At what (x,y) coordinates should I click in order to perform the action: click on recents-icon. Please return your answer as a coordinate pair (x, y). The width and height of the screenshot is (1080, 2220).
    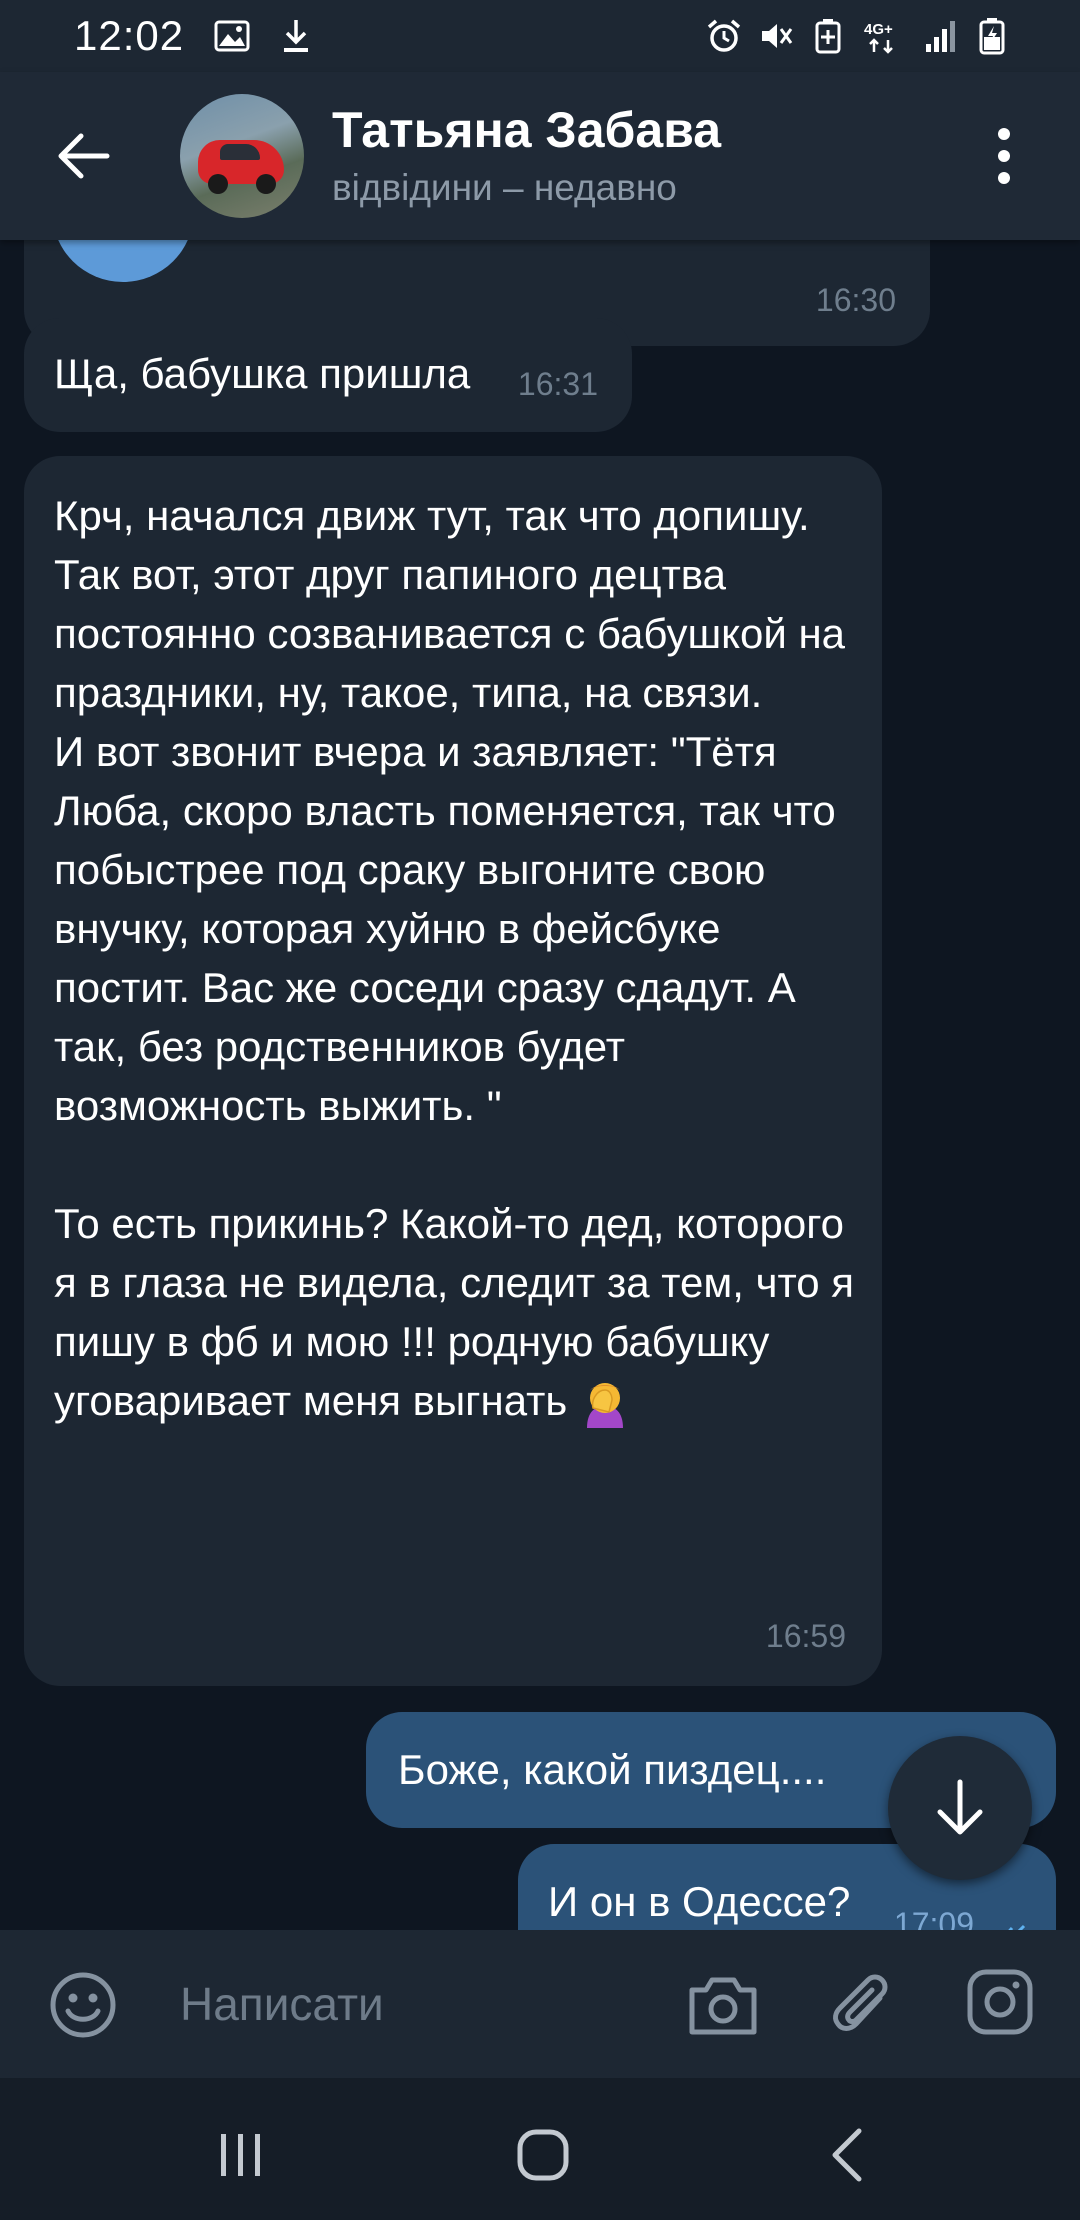
    Looking at the image, I should click on (240, 2155).